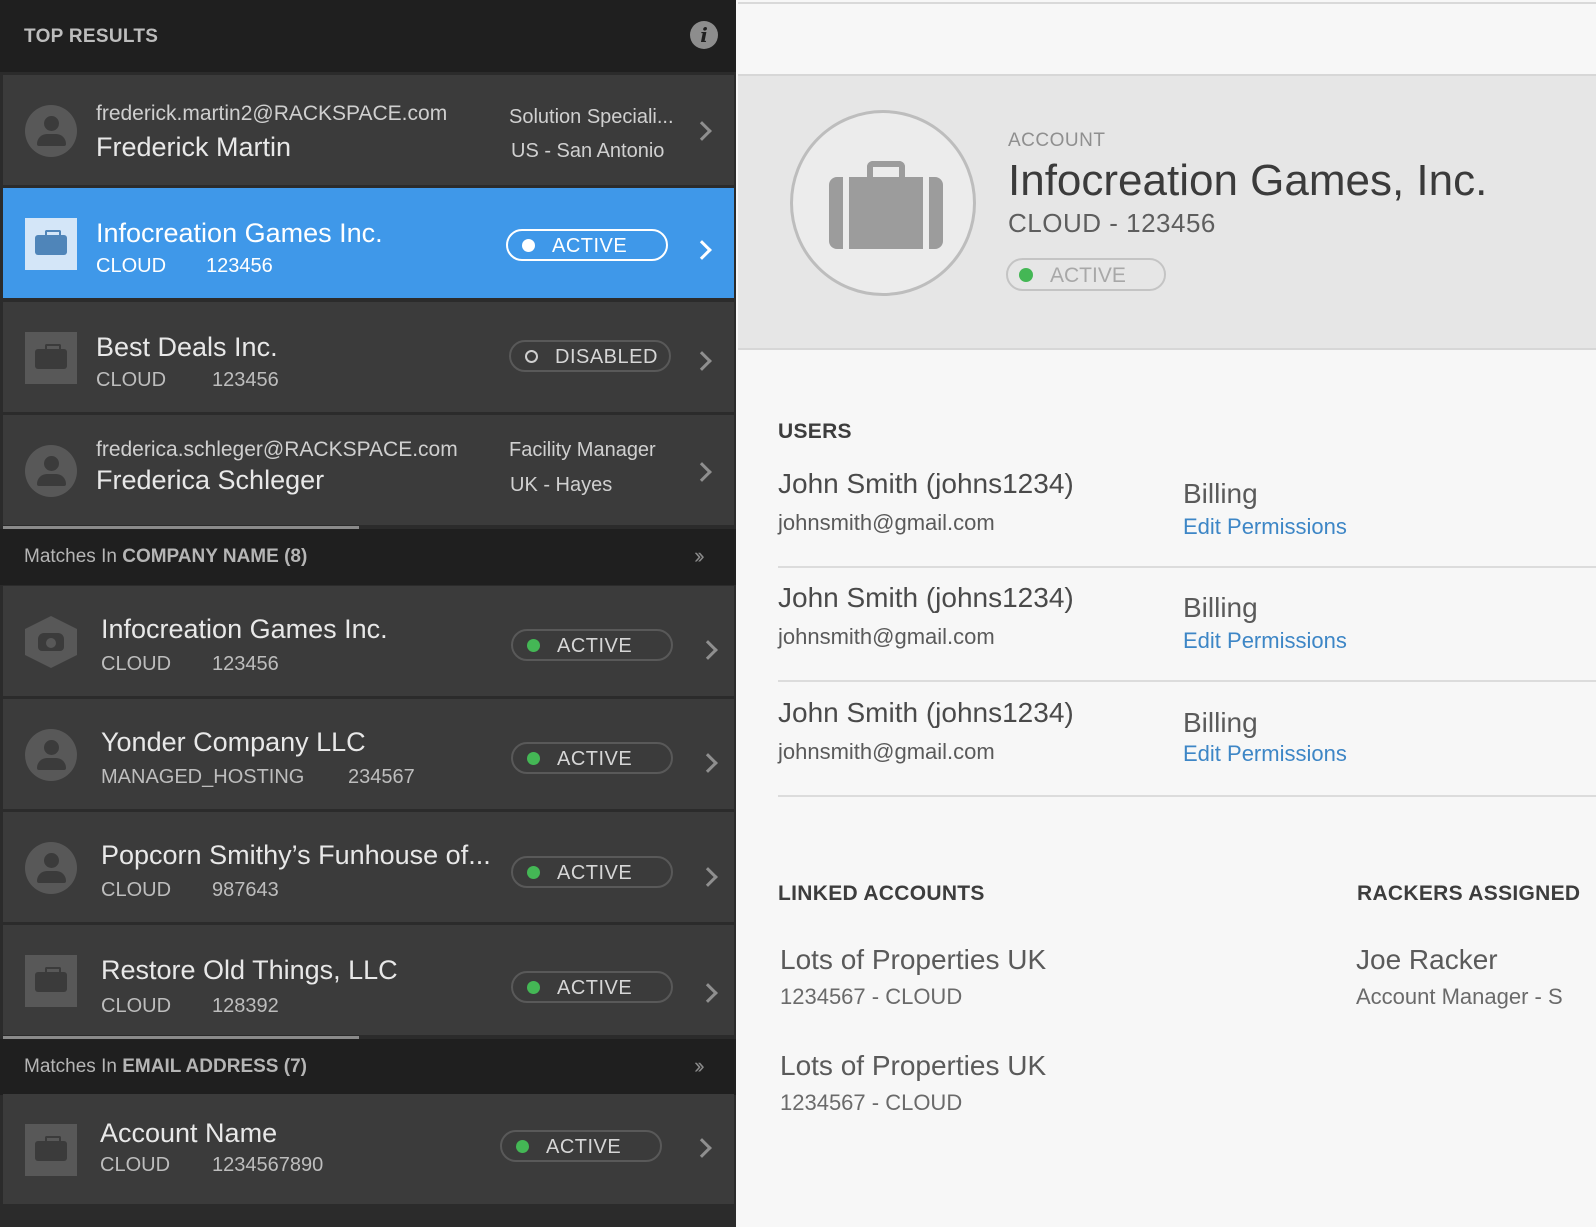 Image resolution: width=1596 pixels, height=1227 pixels. Describe the element at coordinates (368, 1149) in the screenshot. I see `result-row-account: Account Name CLOUD 1234567890 ACTIVE` at that location.